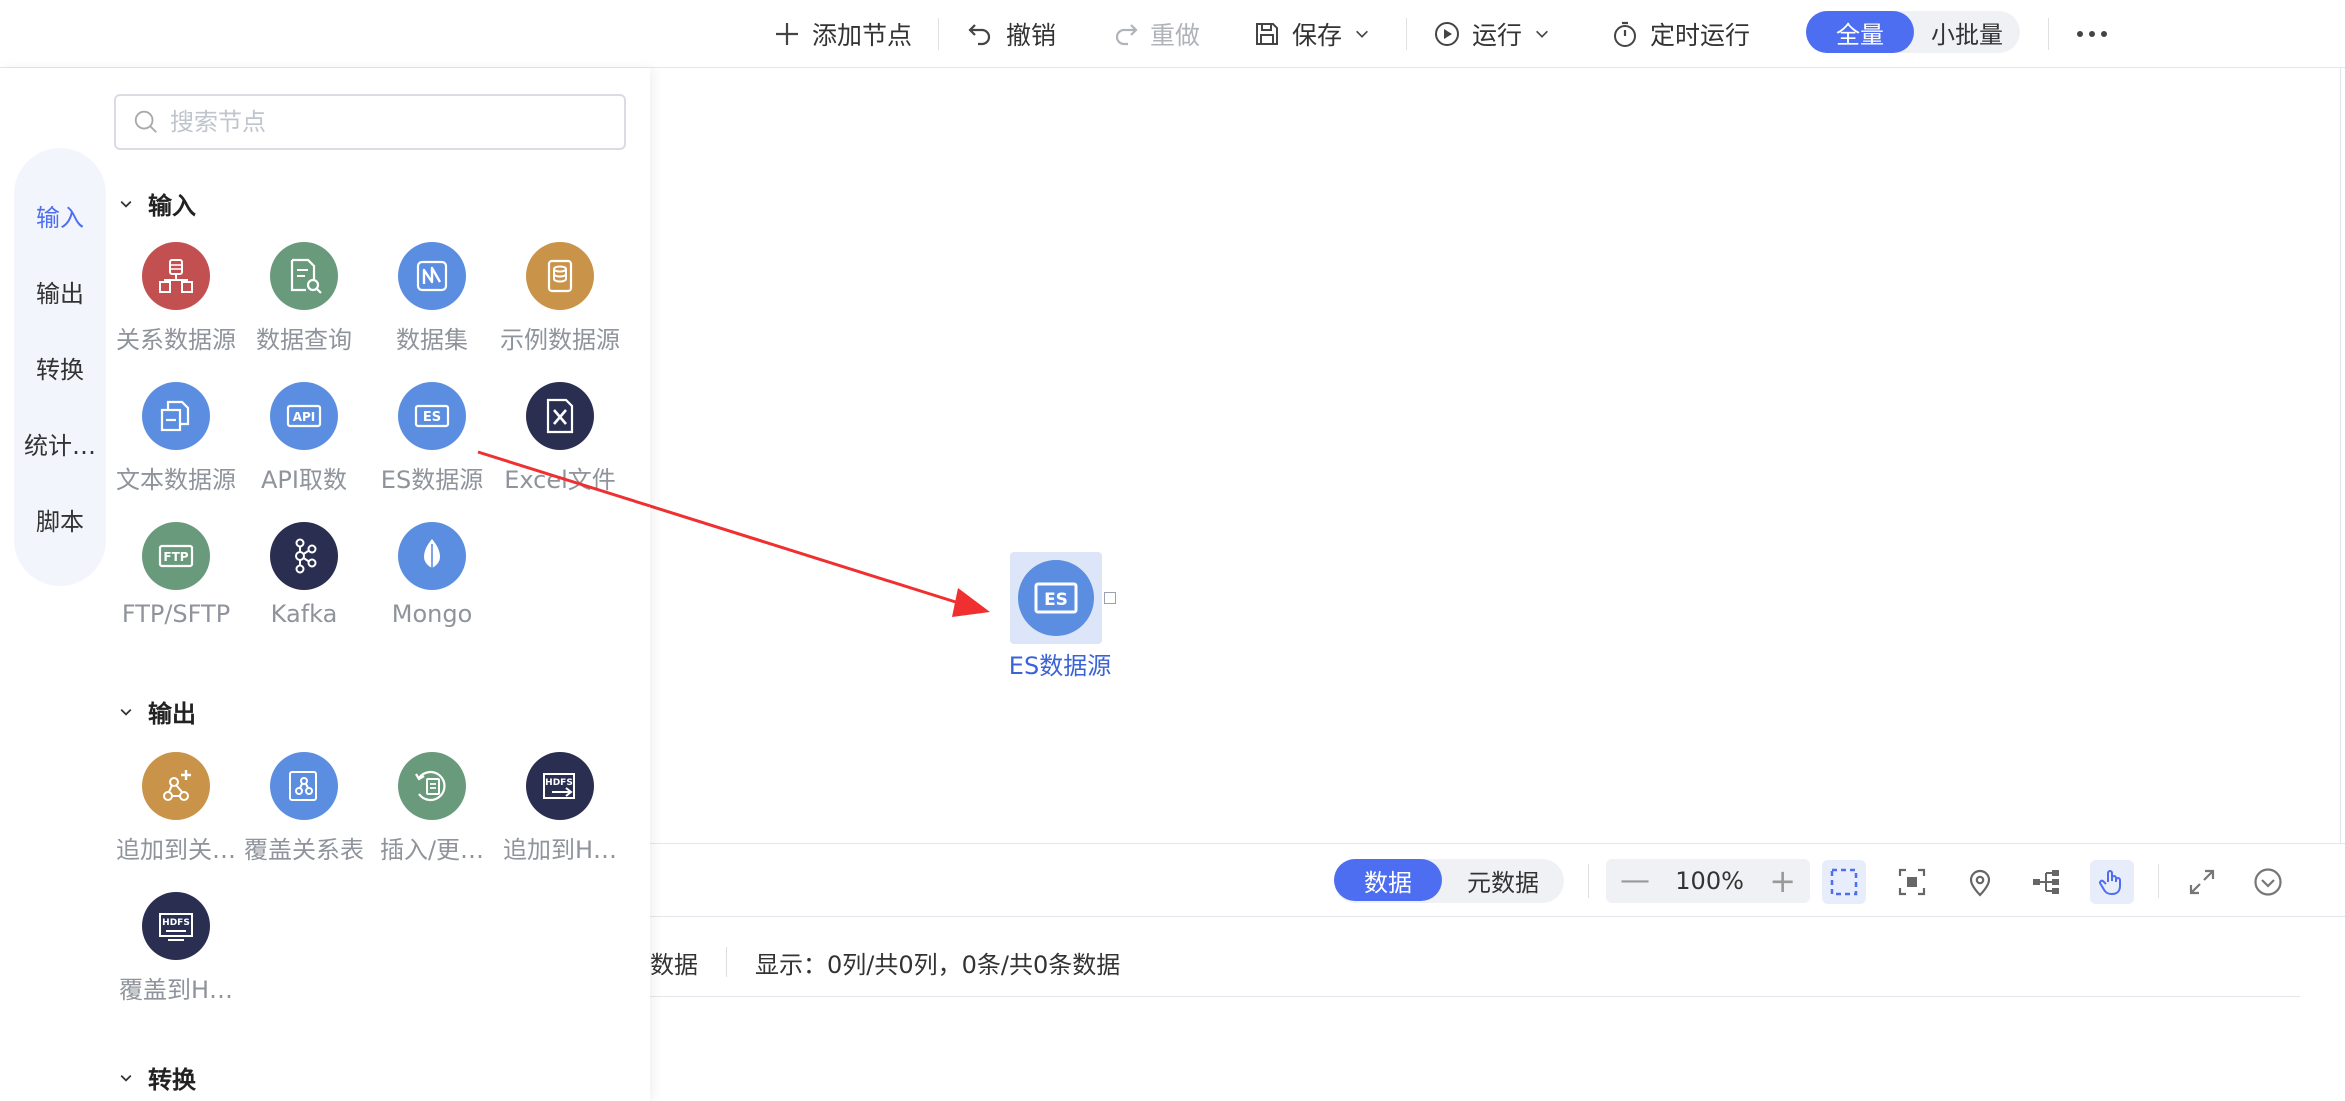 The height and width of the screenshot is (1101, 2345). I want to click on search-input, so click(390, 122).